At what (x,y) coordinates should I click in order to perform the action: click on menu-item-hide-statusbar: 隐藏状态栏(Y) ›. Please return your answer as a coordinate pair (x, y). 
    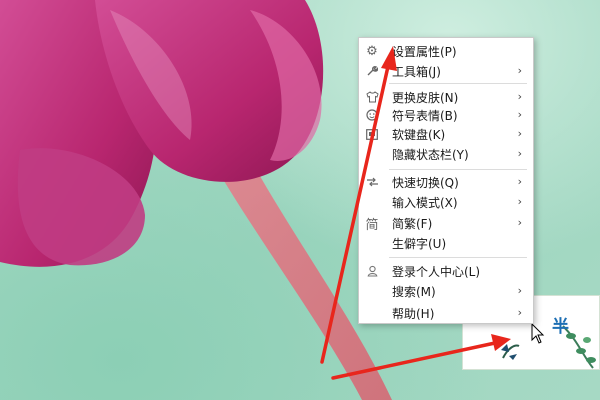
    Looking at the image, I should click on (446, 154).